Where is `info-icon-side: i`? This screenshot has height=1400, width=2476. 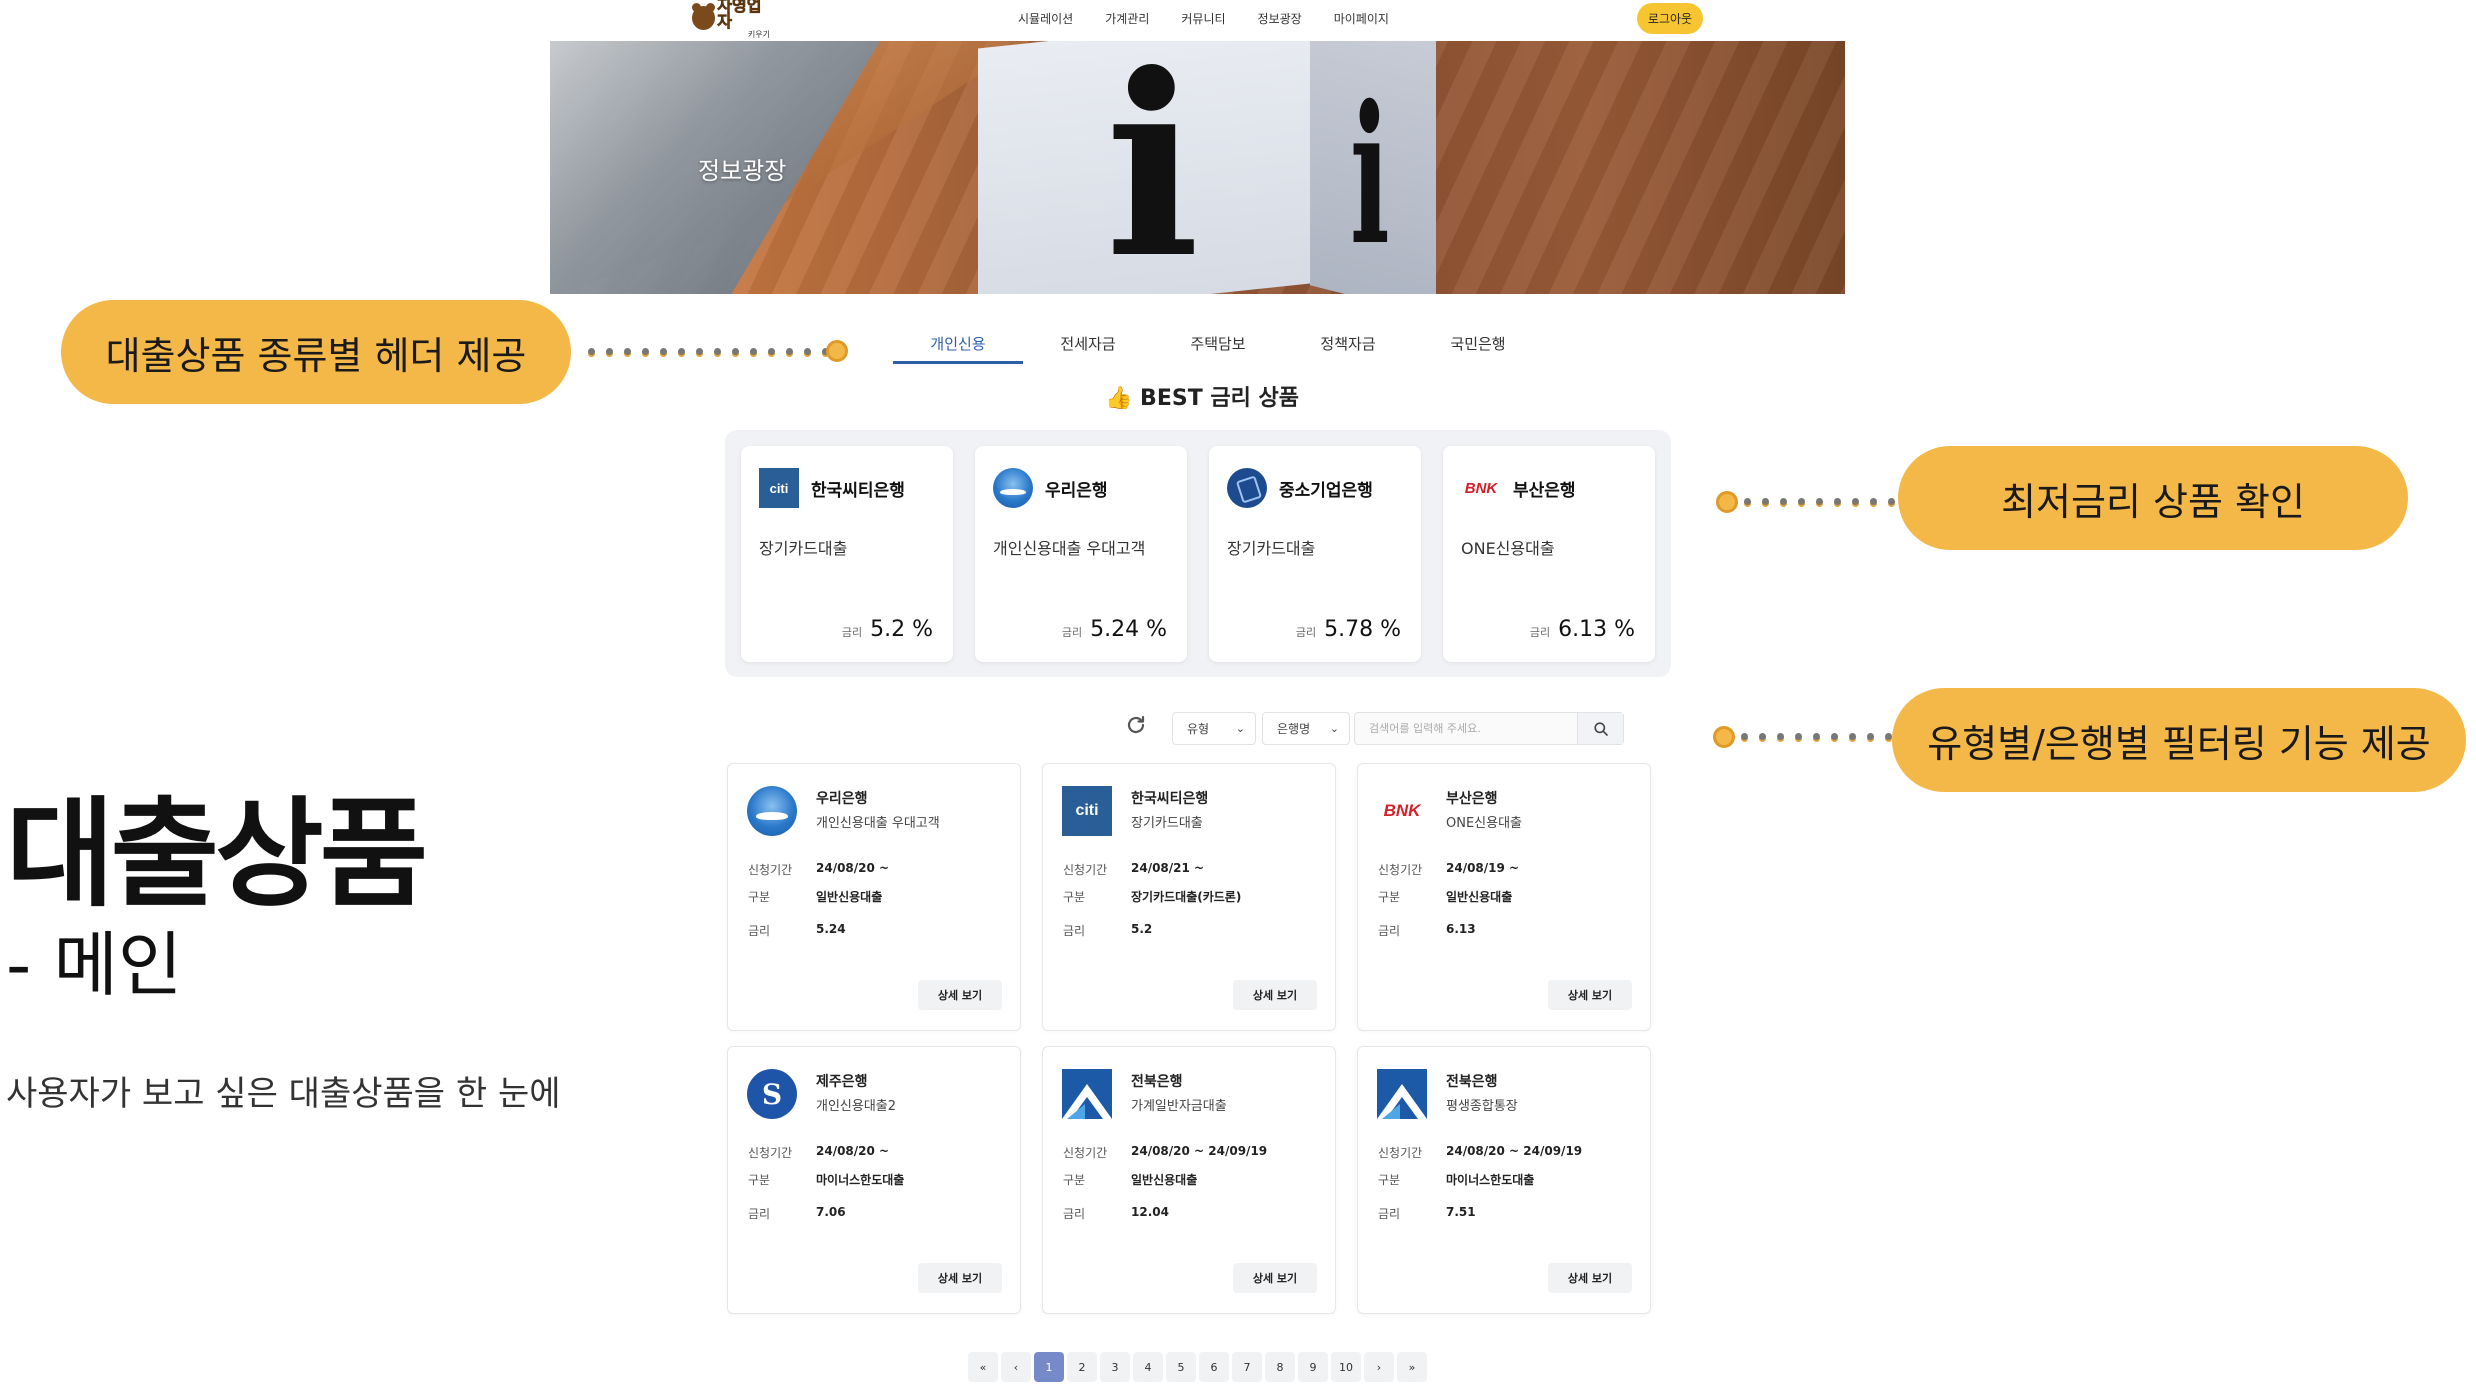
info-icon-side: i is located at coordinates (1370, 175).